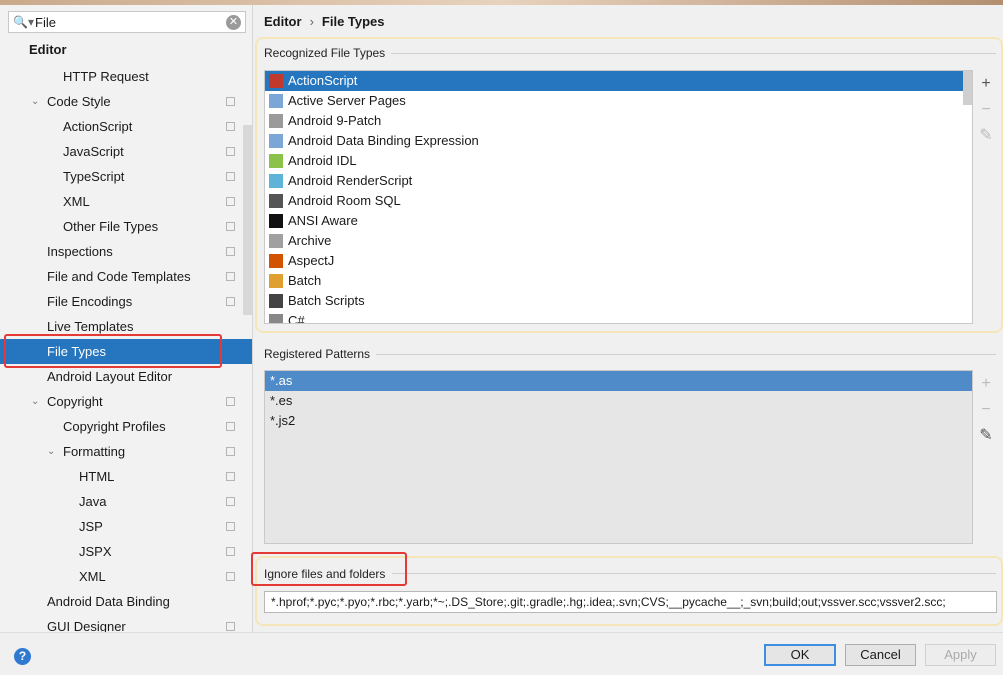 Image resolution: width=1003 pixels, height=675 pixels. Describe the element at coordinates (618, 381) in the screenshot. I see `pattern-row: *.as` at that location.